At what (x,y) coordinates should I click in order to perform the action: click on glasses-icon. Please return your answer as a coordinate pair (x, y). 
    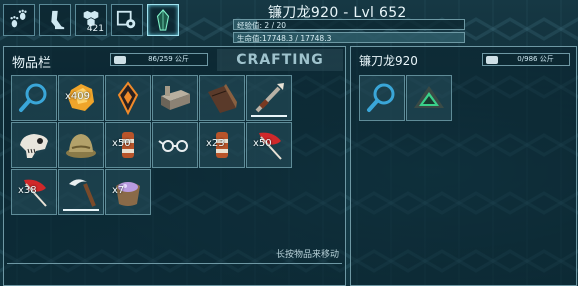
    Looking at the image, I should click on (173, 146).